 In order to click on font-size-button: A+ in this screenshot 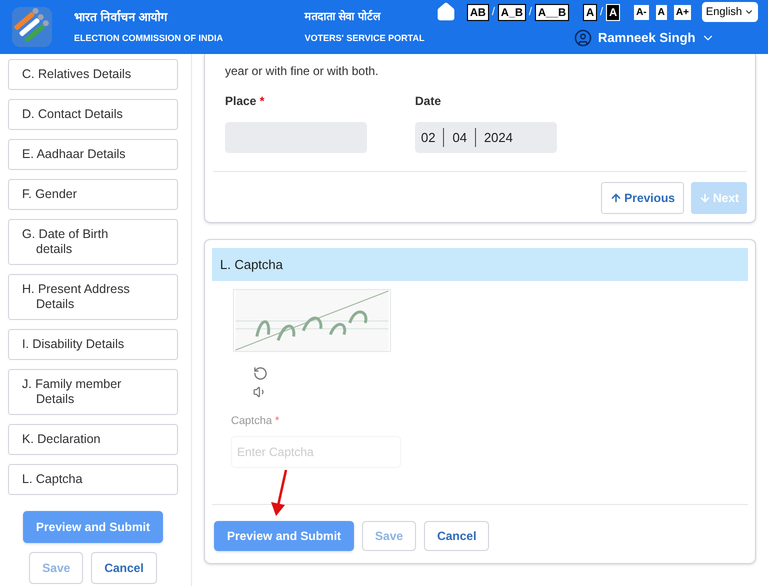, I will do `click(682, 12)`.